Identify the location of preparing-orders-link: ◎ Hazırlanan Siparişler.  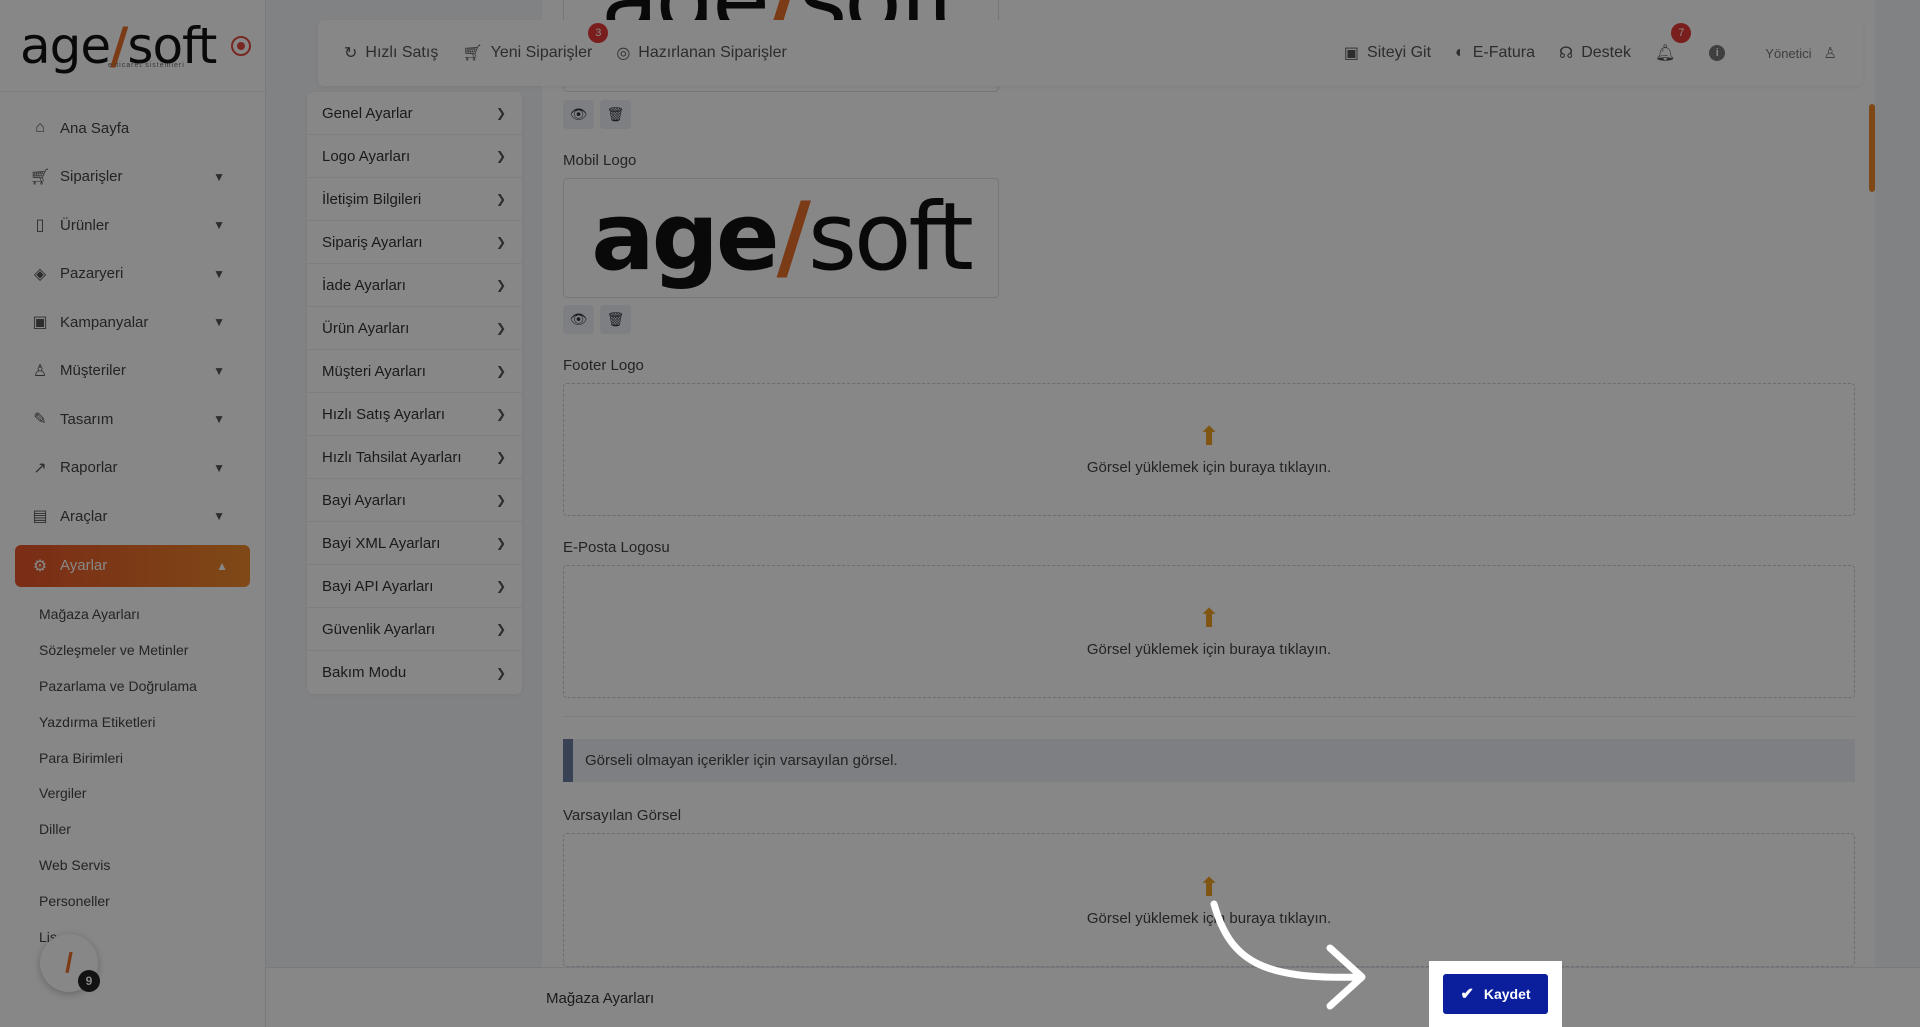
(701, 53).